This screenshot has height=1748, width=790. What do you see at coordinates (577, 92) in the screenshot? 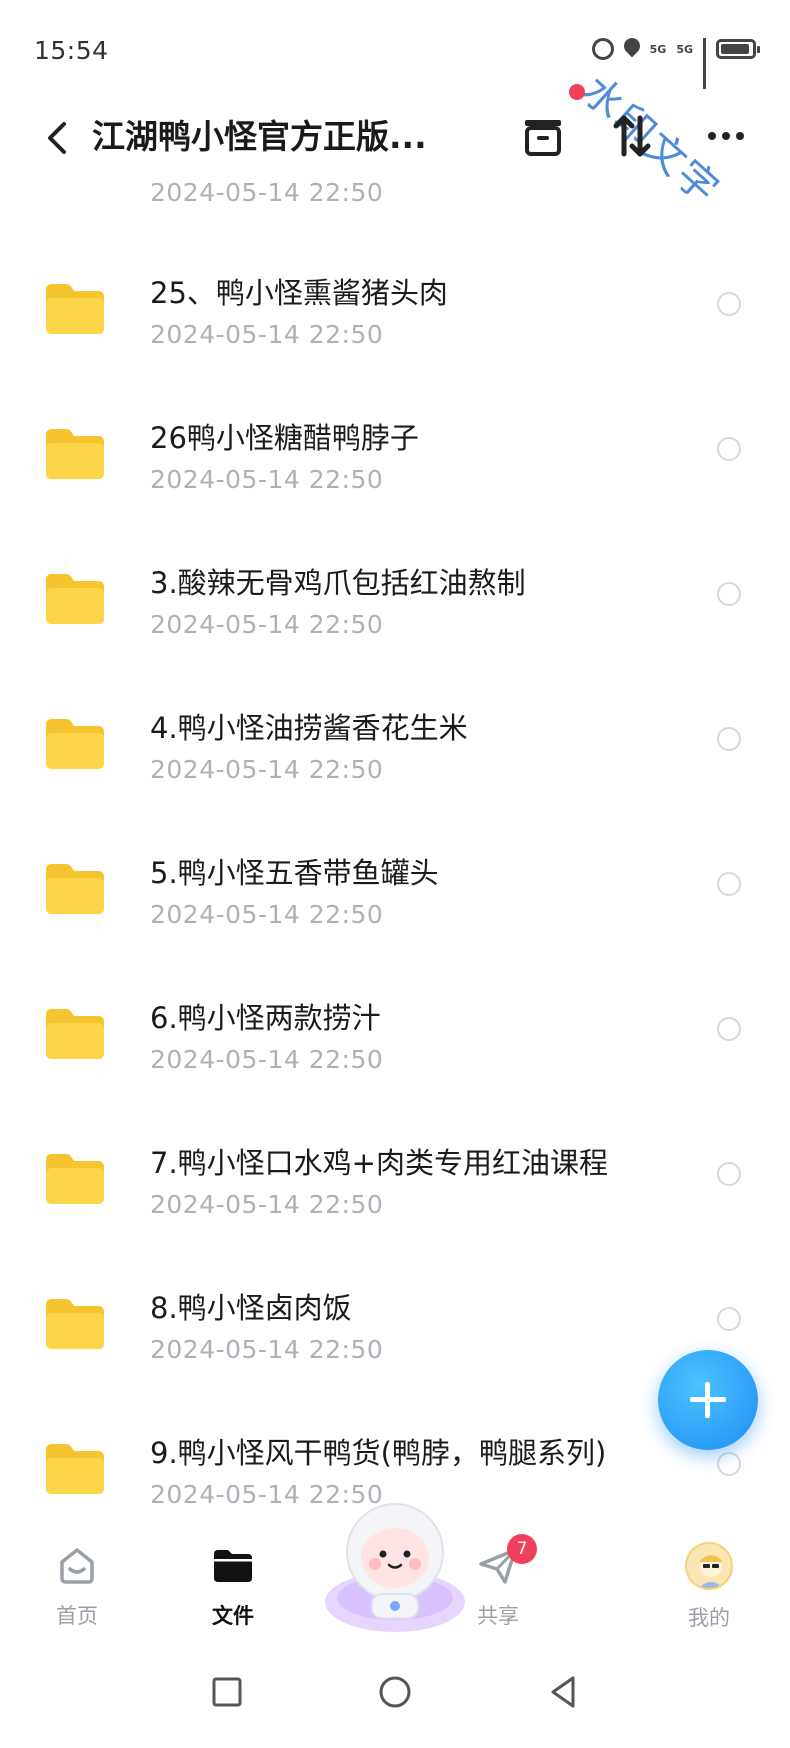
I see `notification-dot` at bounding box center [577, 92].